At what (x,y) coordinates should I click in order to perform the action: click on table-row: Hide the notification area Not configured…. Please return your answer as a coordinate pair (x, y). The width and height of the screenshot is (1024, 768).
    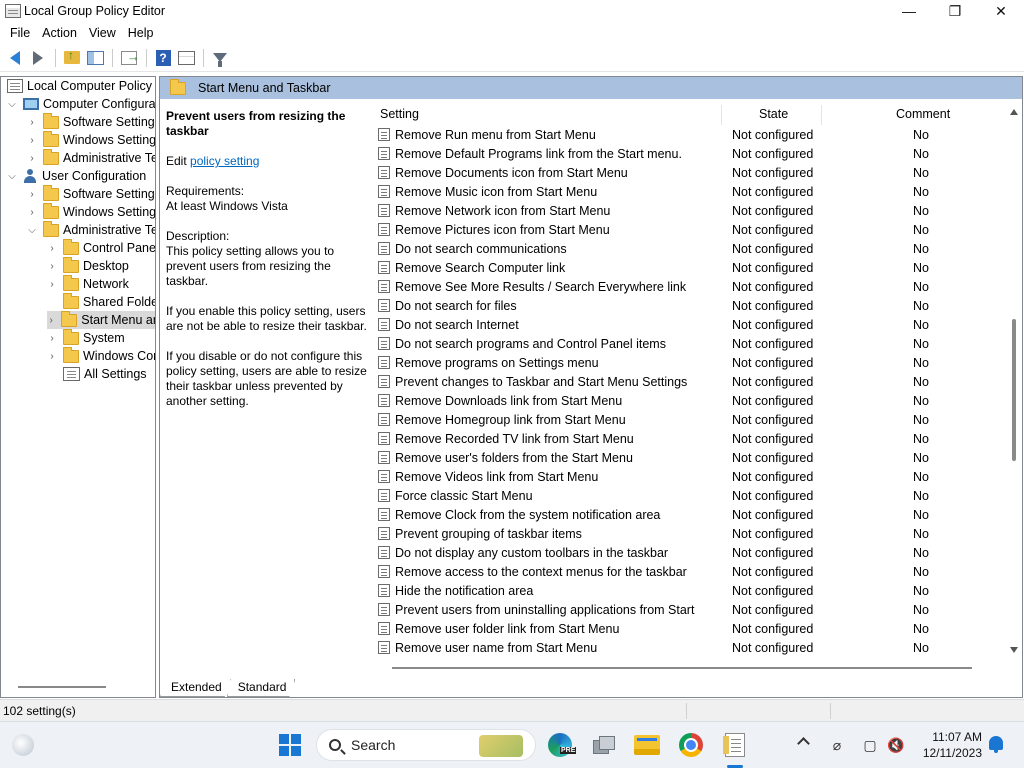
    Looking at the image, I should click on (690, 590).